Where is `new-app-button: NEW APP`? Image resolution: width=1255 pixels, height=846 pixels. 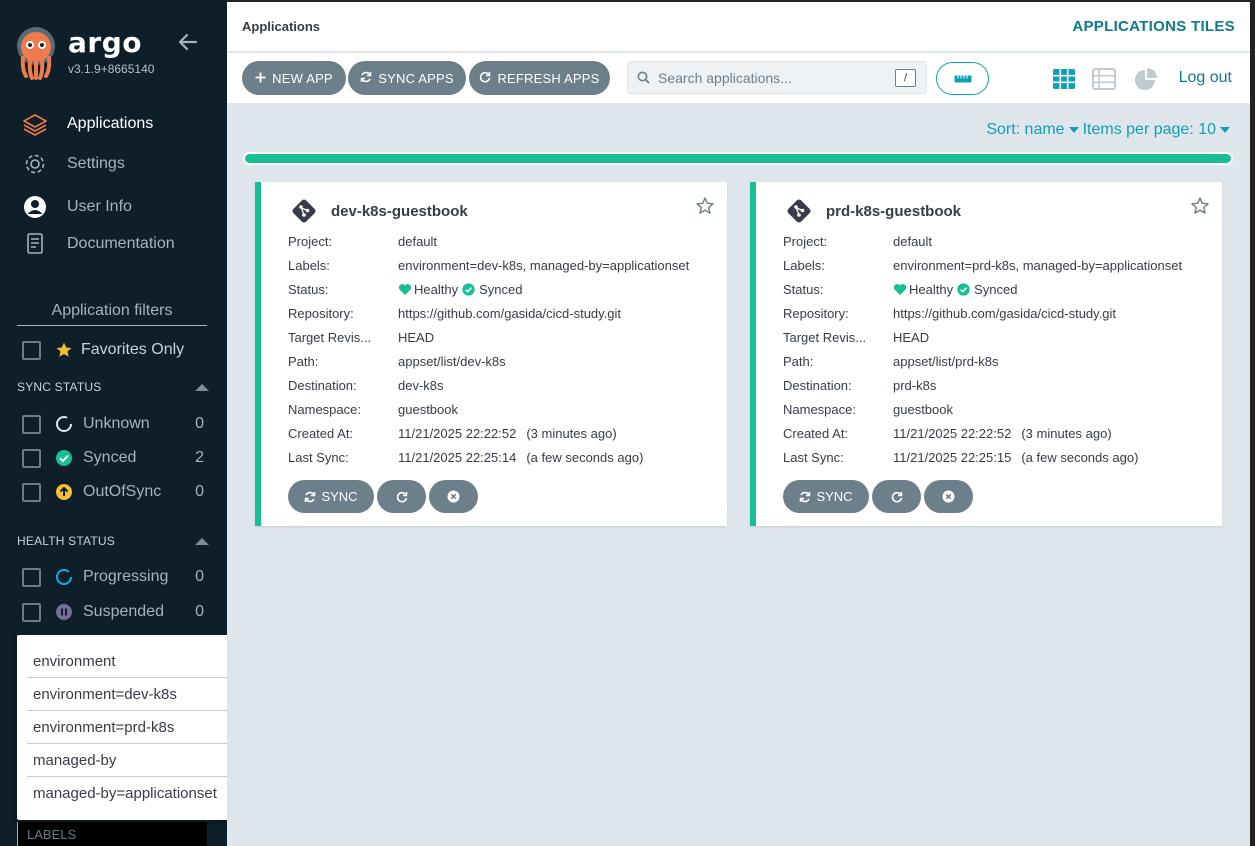
new-app-button: NEW APP is located at coordinates (294, 78).